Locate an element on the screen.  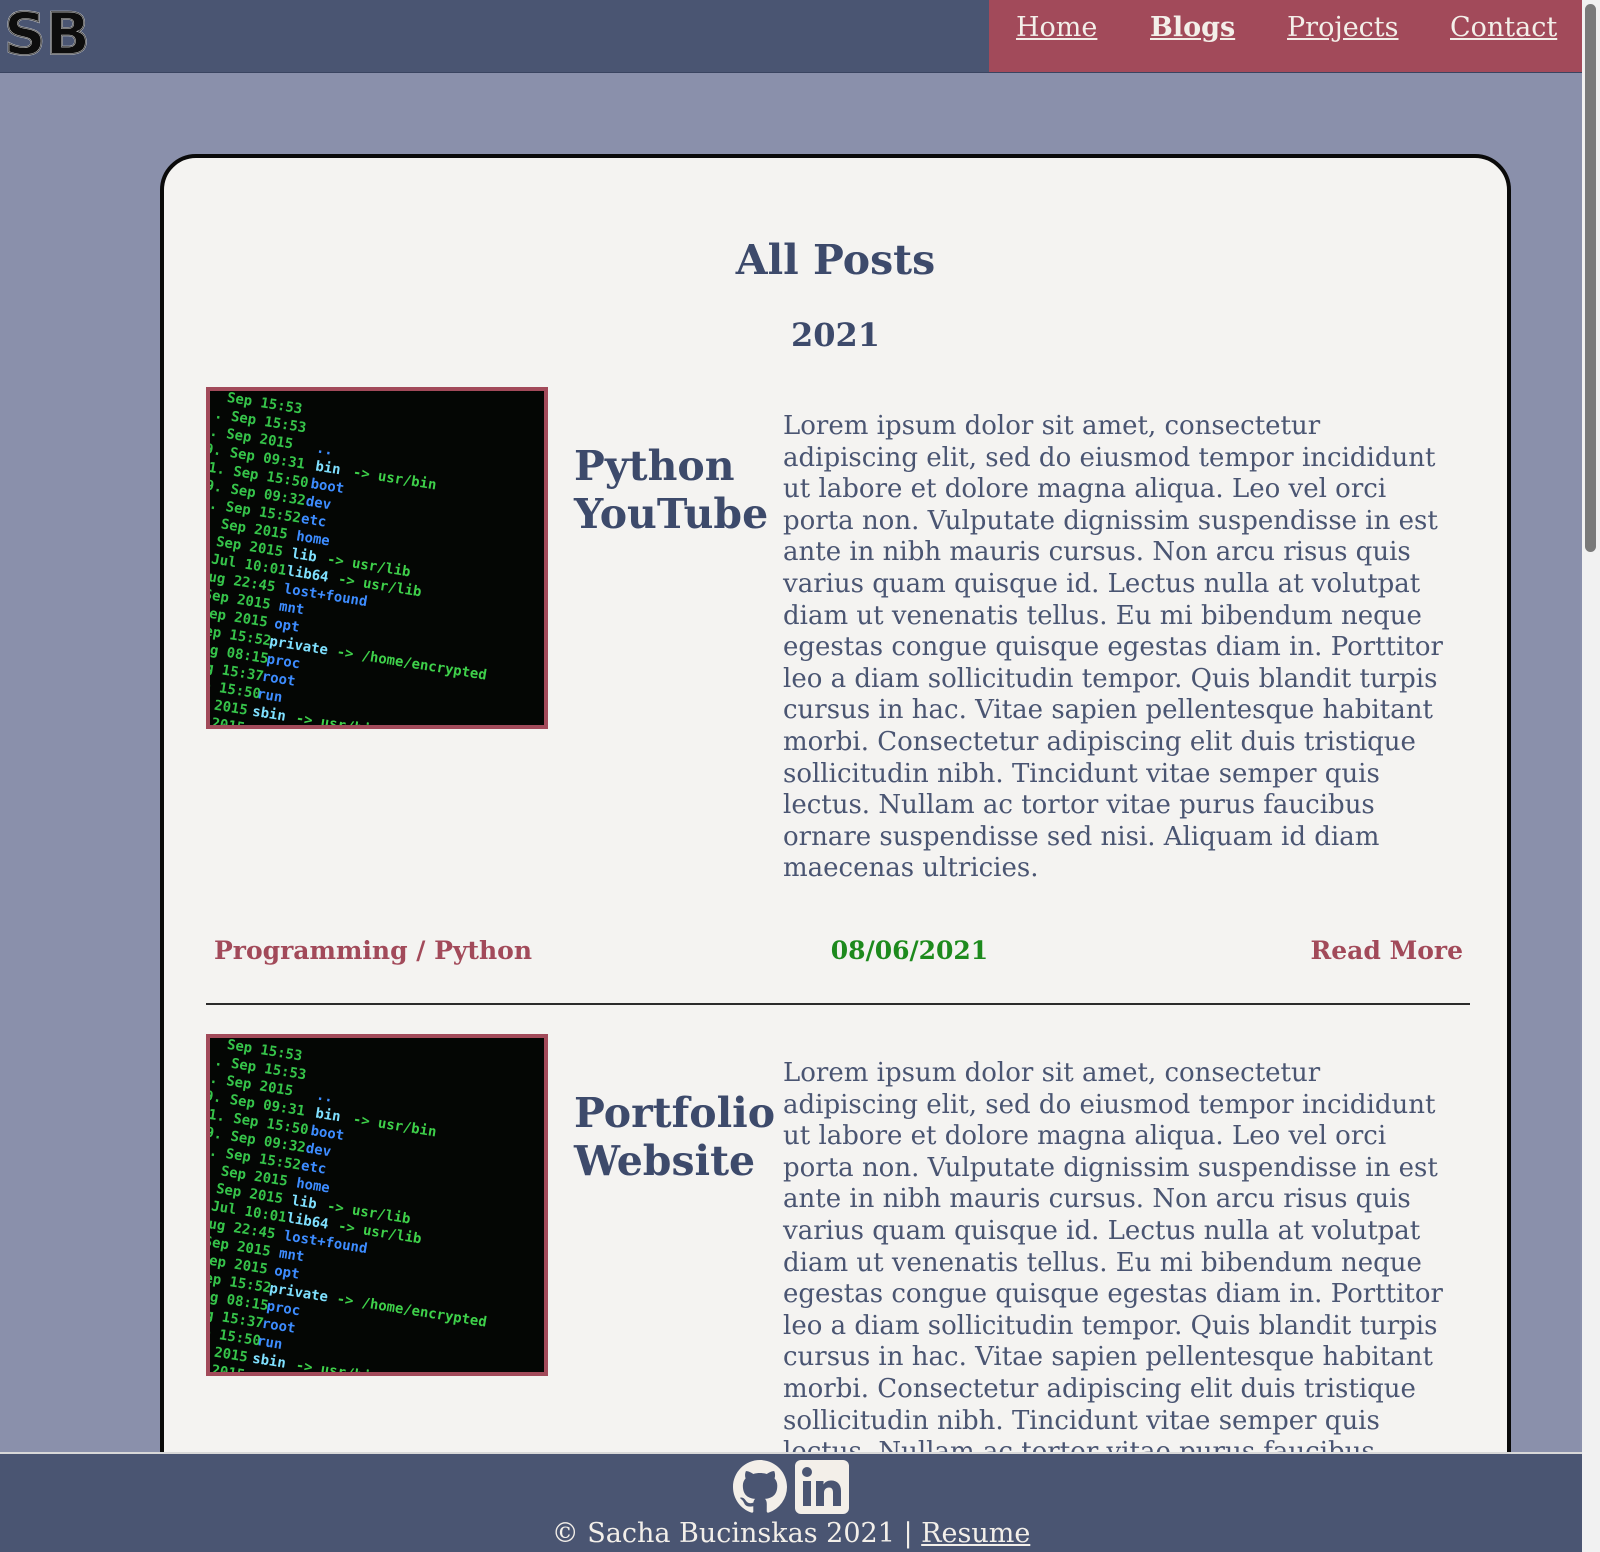
github-icon is located at coordinates (760, 1486).